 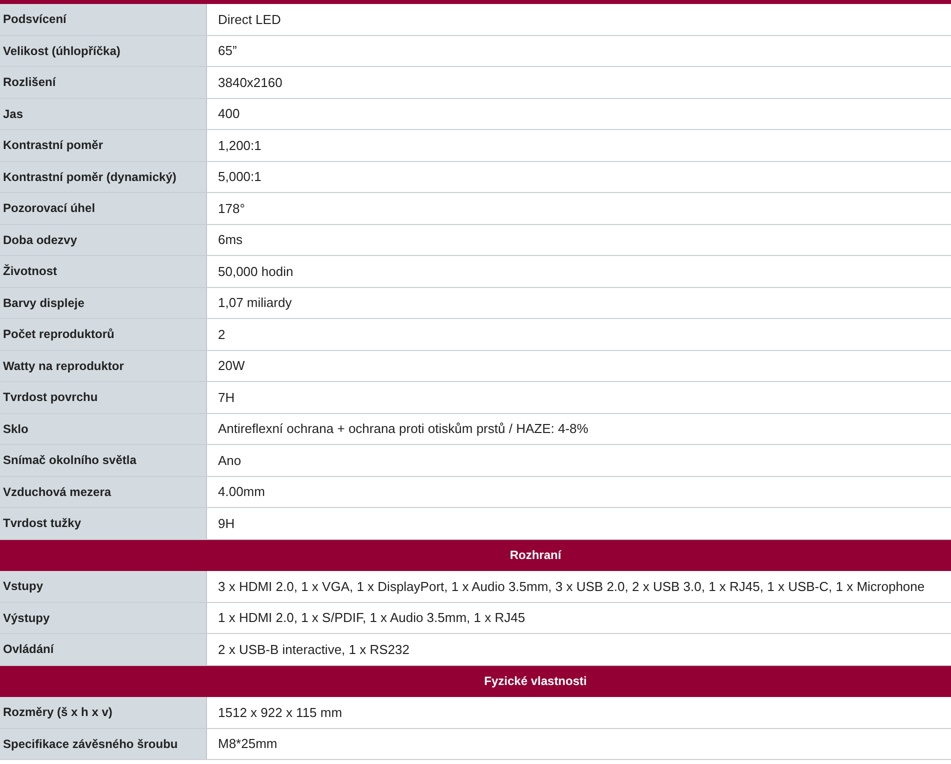 What do you see at coordinates (103, 208) in the screenshot?
I see `spec-label: Pozorovací úhel` at bounding box center [103, 208].